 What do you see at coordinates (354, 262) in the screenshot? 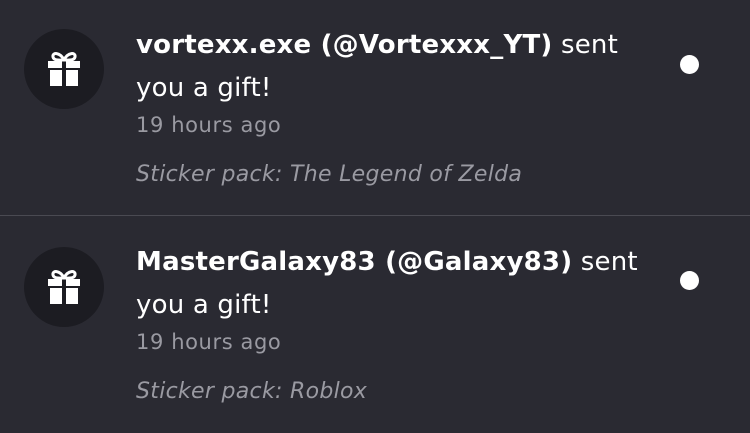
I see `sender-name: MasterGalaxy83 (@Galaxy83)` at bounding box center [354, 262].